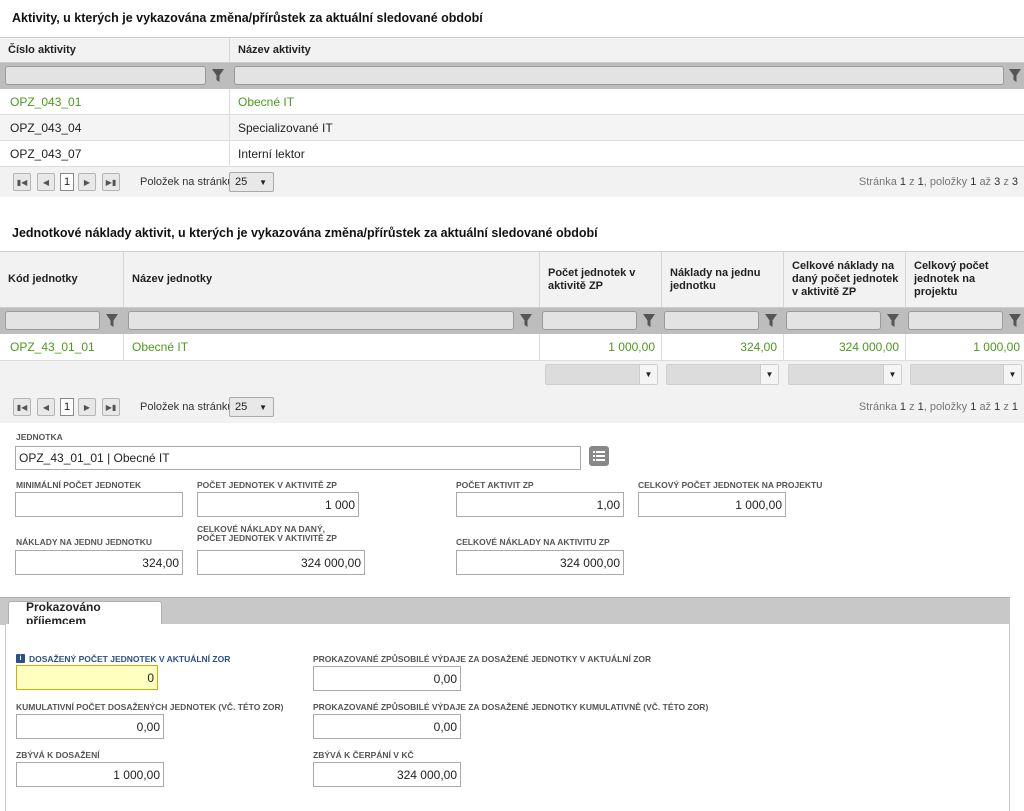  Describe the element at coordinates (281, 562) in the screenshot. I see `total-cost-field: 324 000,00` at that location.